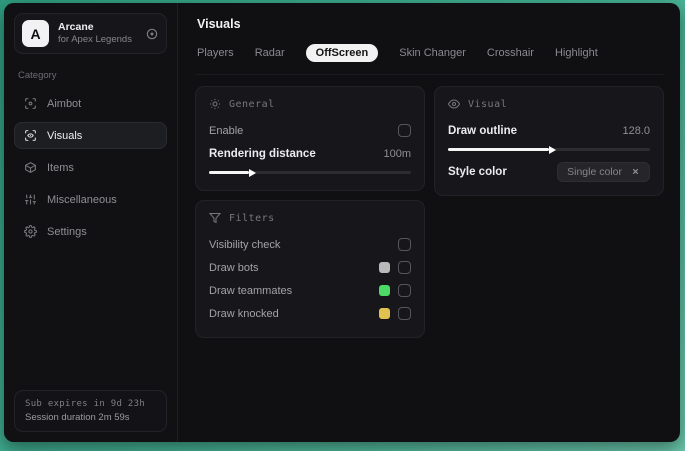  I want to click on style-color-select: Single color, so click(603, 171).